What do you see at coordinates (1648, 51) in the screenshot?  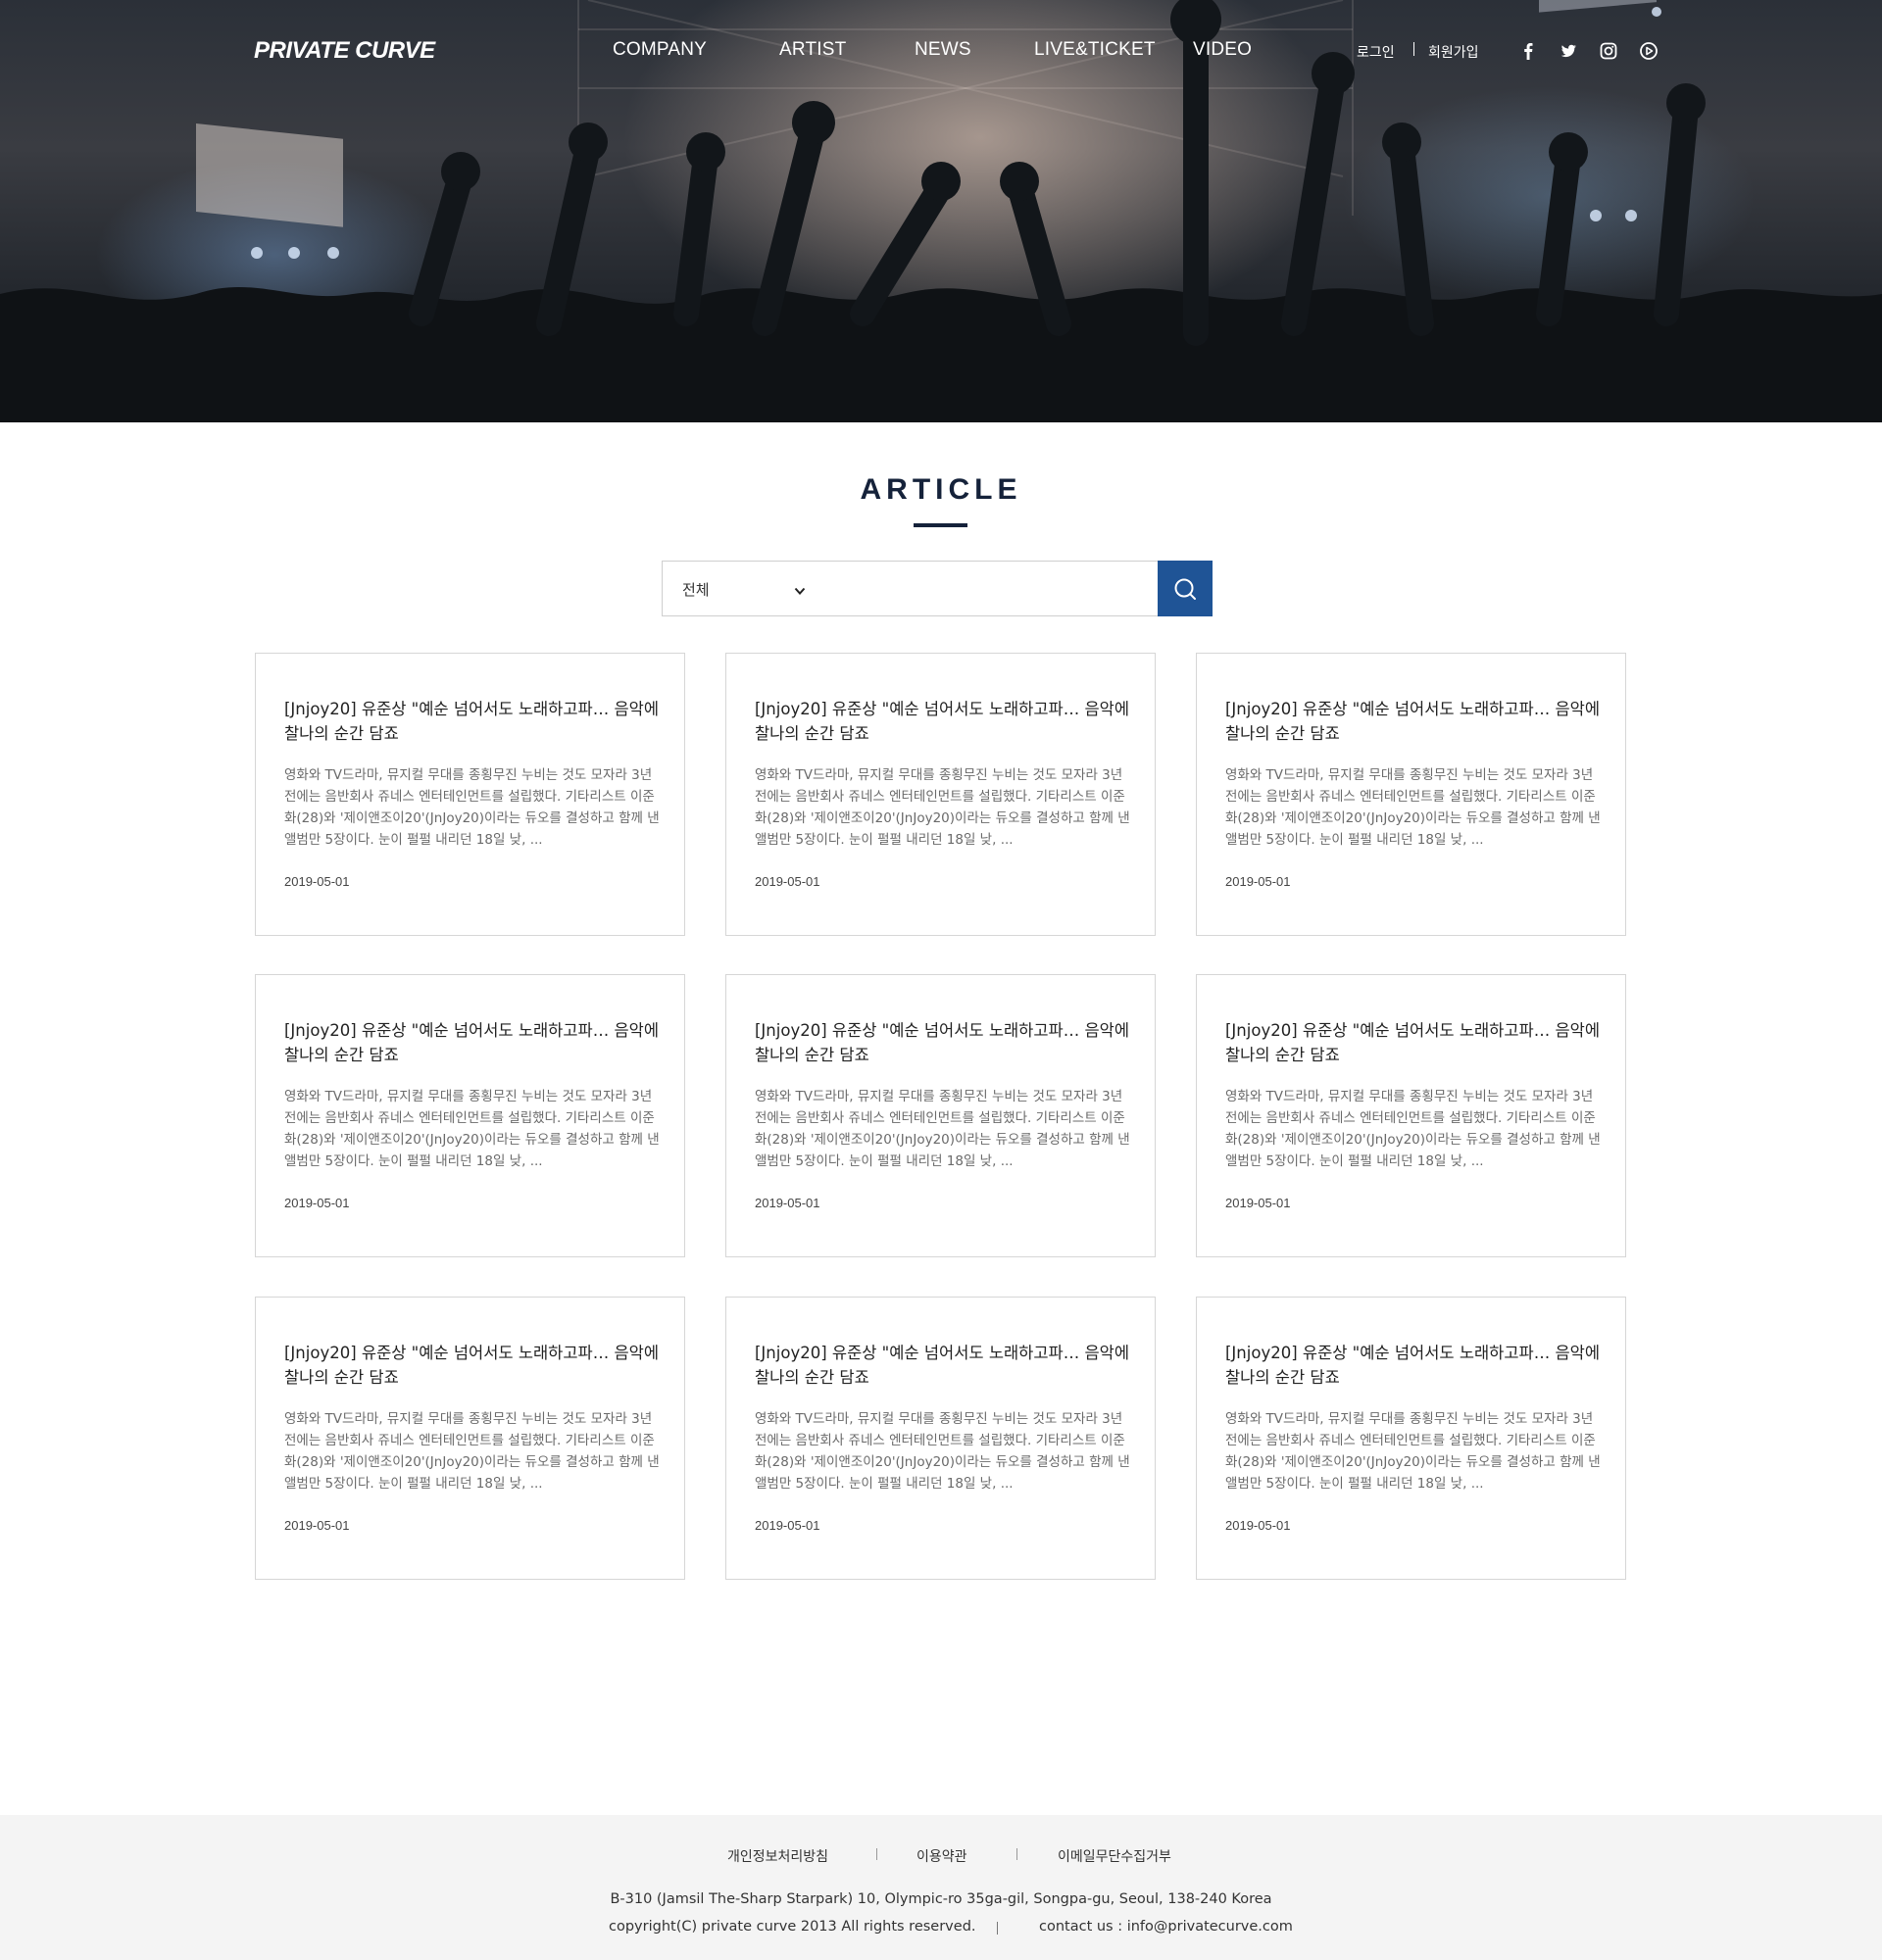 I see `play-icon` at bounding box center [1648, 51].